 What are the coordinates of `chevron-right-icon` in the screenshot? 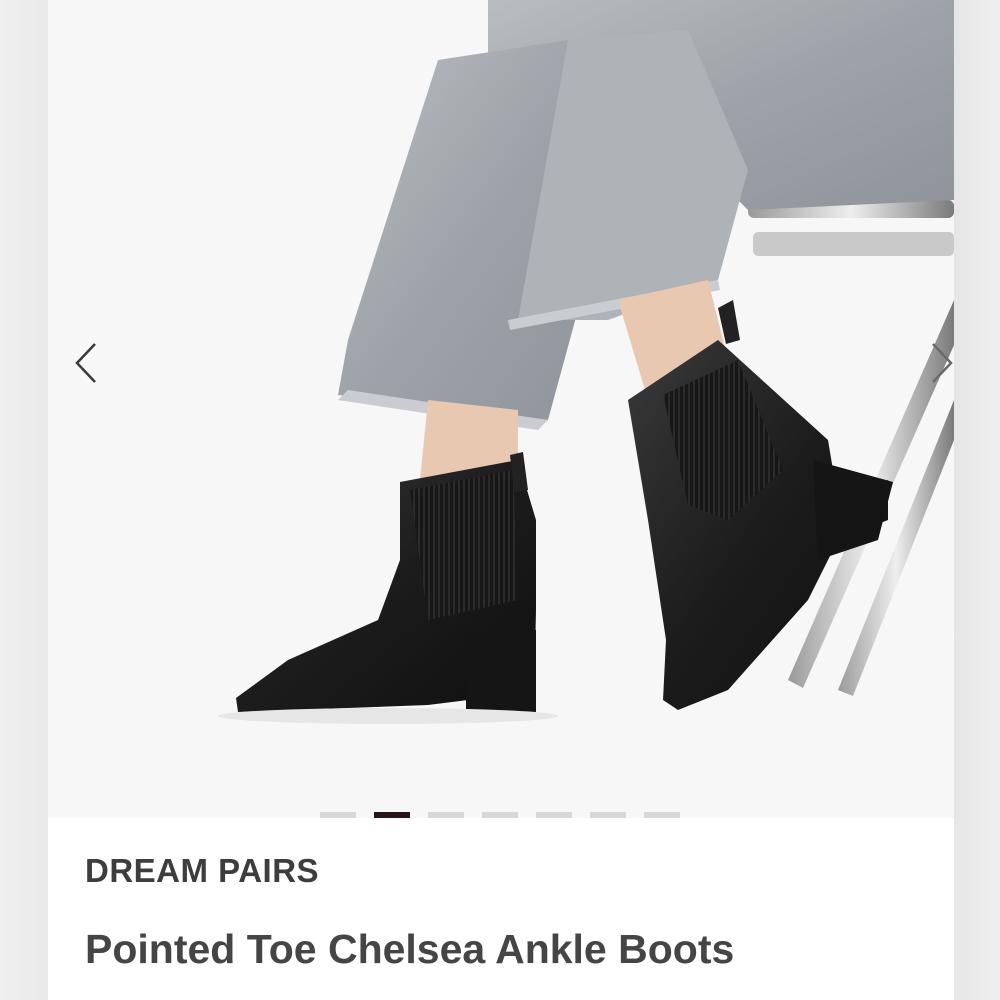 It's located at (940, 365).